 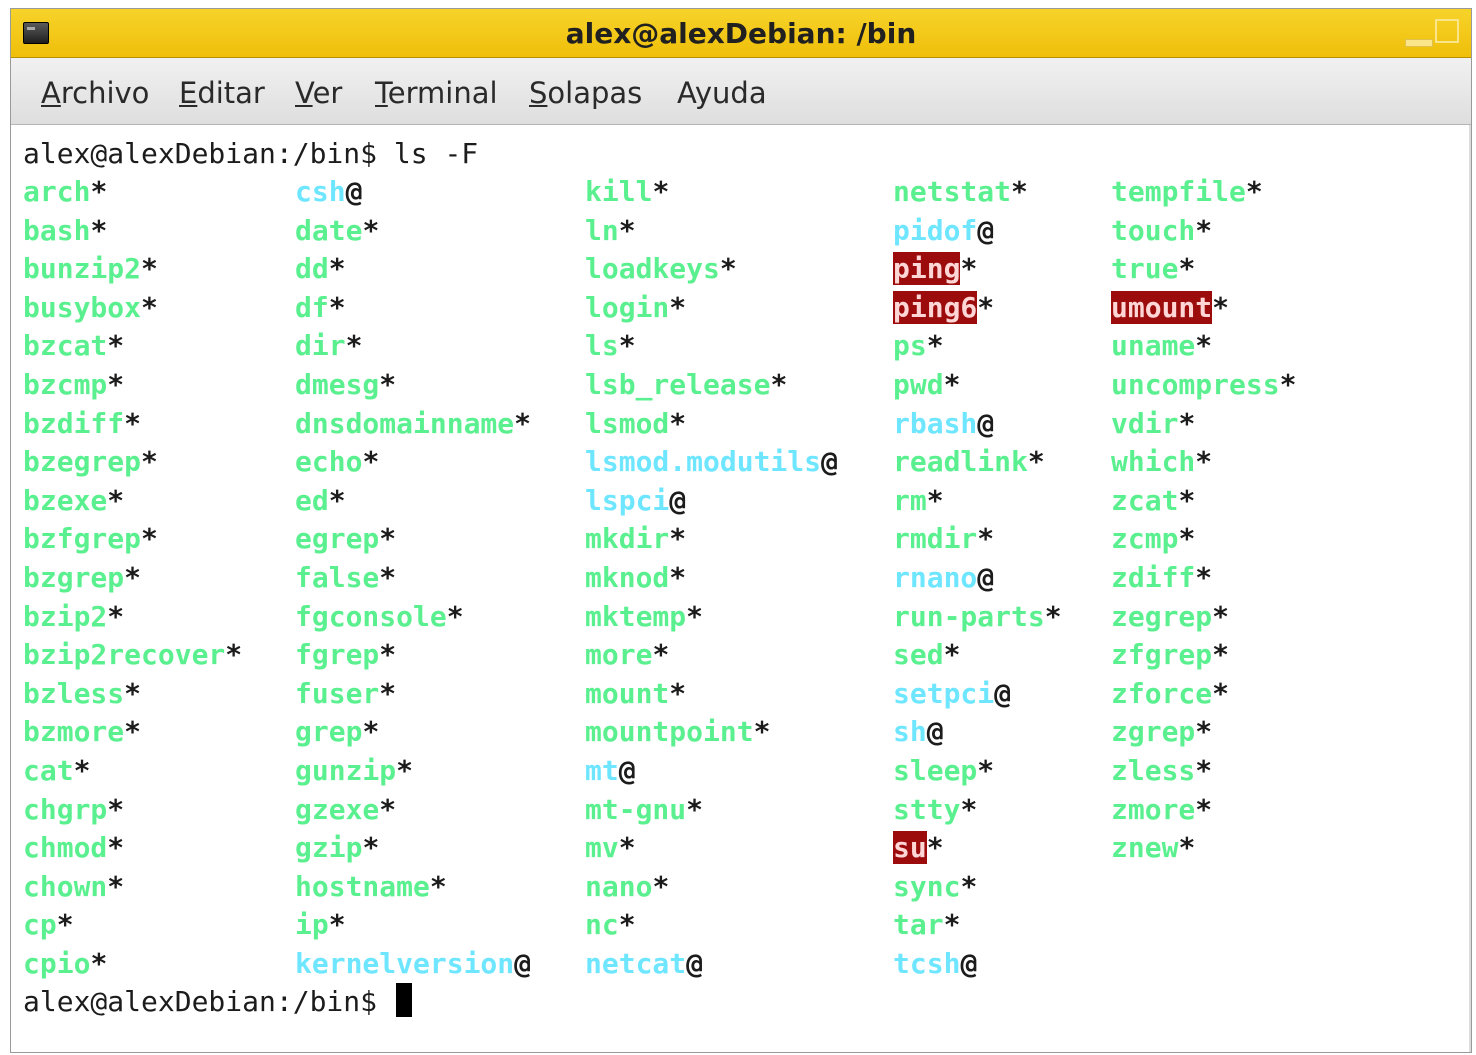 What do you see at coordinates (345, 385) in the screenshot?
I see `file-entry: dmesg*` at bounding box center [345, 385].